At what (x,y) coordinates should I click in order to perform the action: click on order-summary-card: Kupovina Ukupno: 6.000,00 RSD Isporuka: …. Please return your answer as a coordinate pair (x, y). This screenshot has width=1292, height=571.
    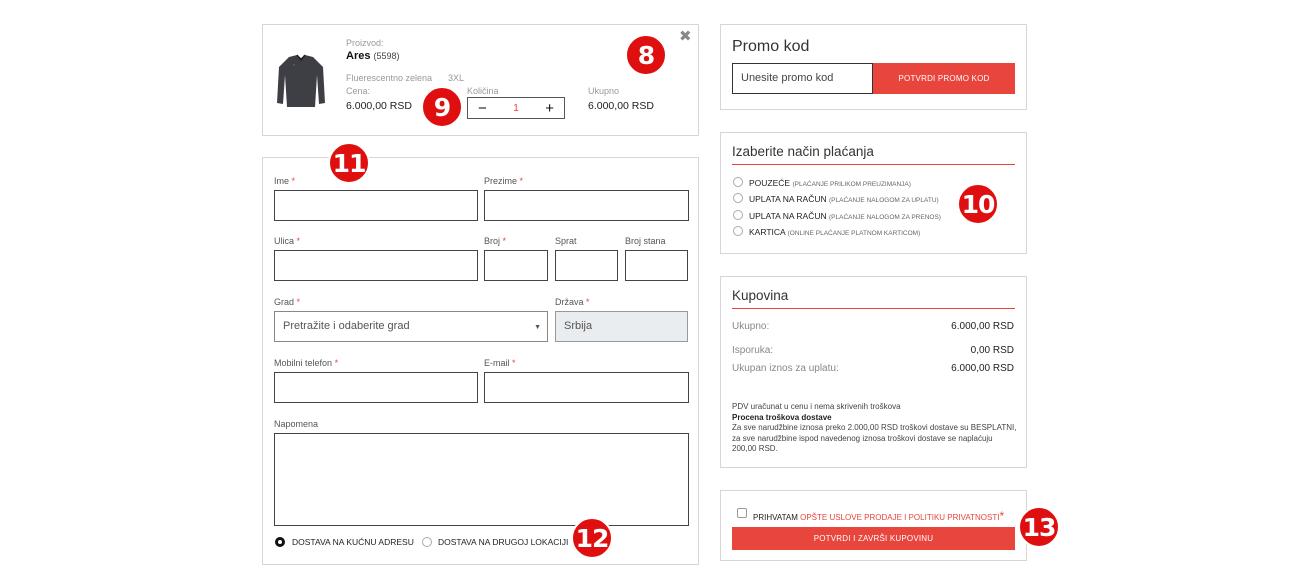
    Looking at the image, I should click on (873, 372).